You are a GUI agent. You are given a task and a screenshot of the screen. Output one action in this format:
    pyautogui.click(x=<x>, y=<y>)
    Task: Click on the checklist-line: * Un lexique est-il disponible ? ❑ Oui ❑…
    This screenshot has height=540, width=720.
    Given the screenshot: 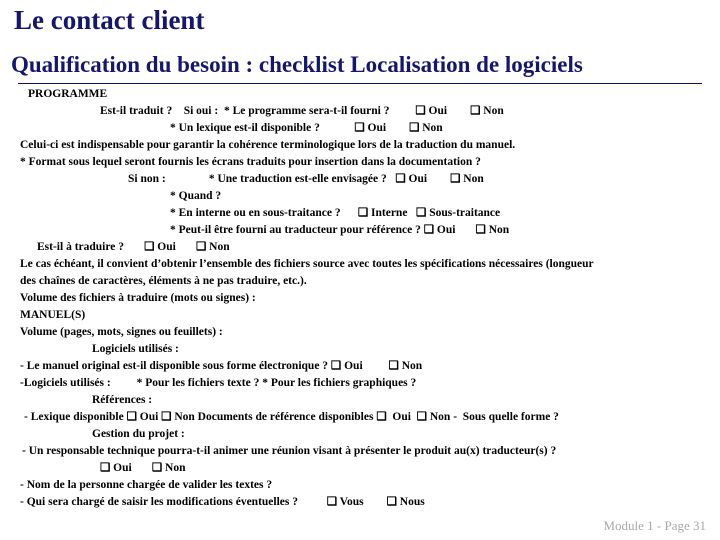 What is the action you would take?
    pyautogui.click(x=306, y=128)
    